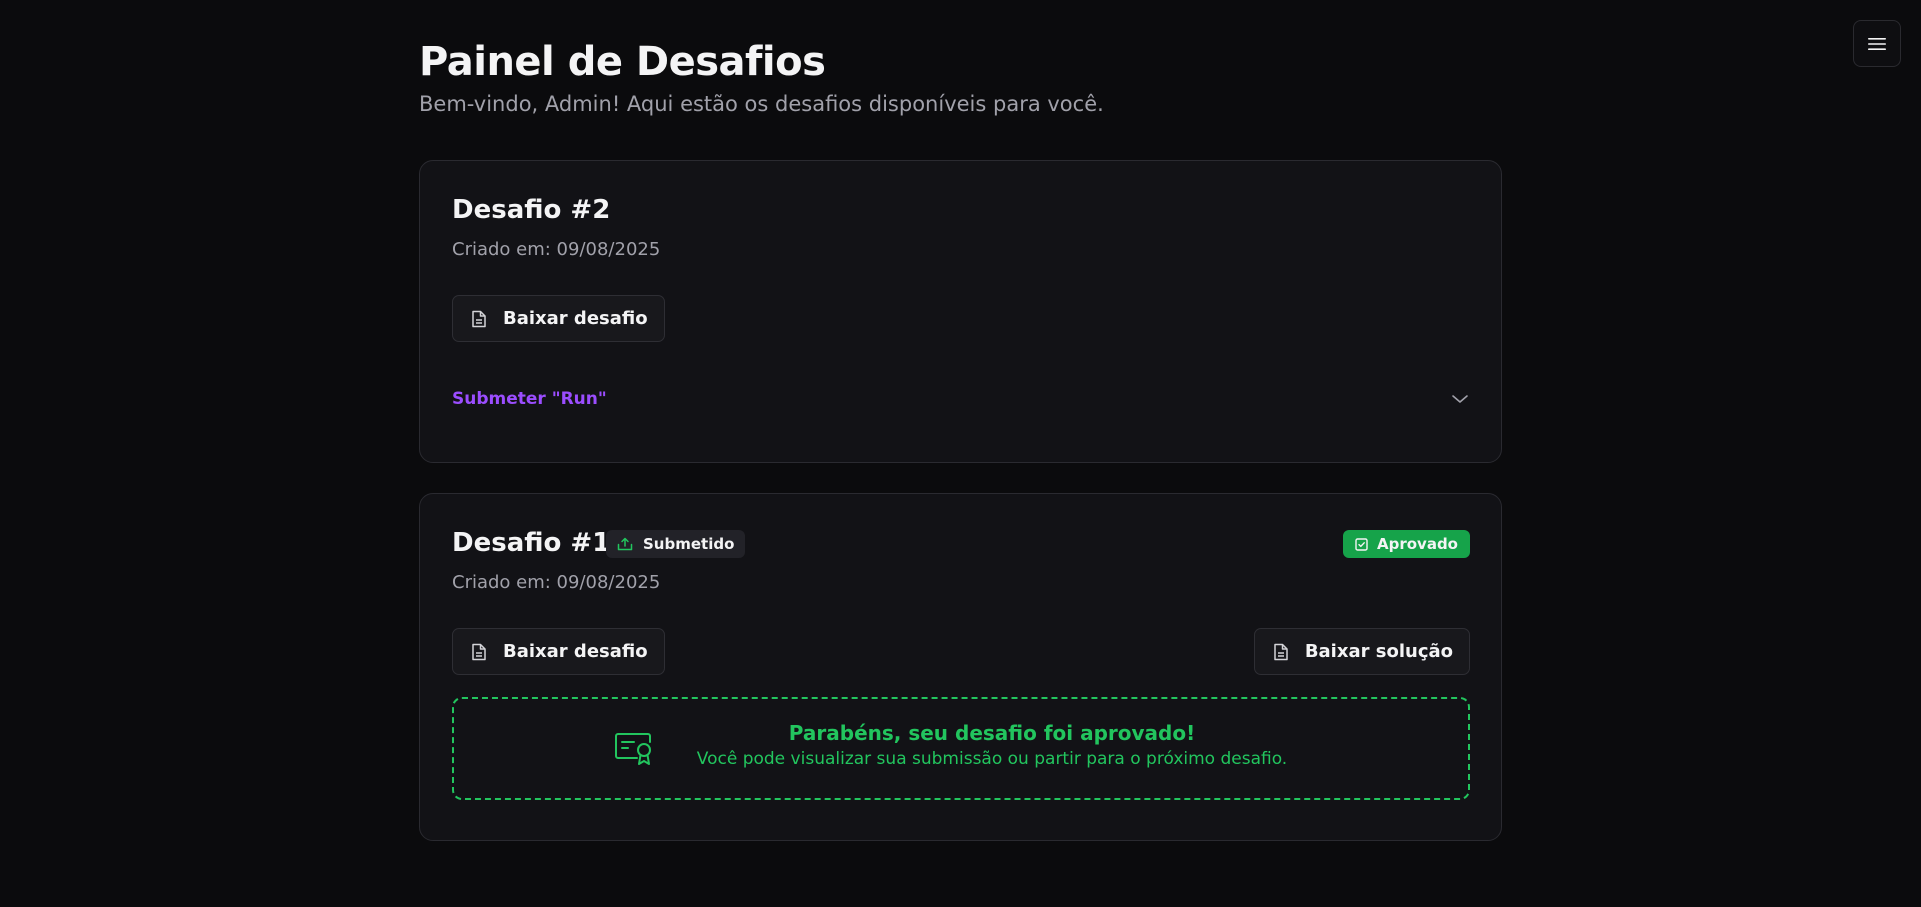 This screenshot has width=1921, height=907. Describe the element at coordinates (689, 544) in the screenshot. I see `status-badge-label: Submetido` at that location.